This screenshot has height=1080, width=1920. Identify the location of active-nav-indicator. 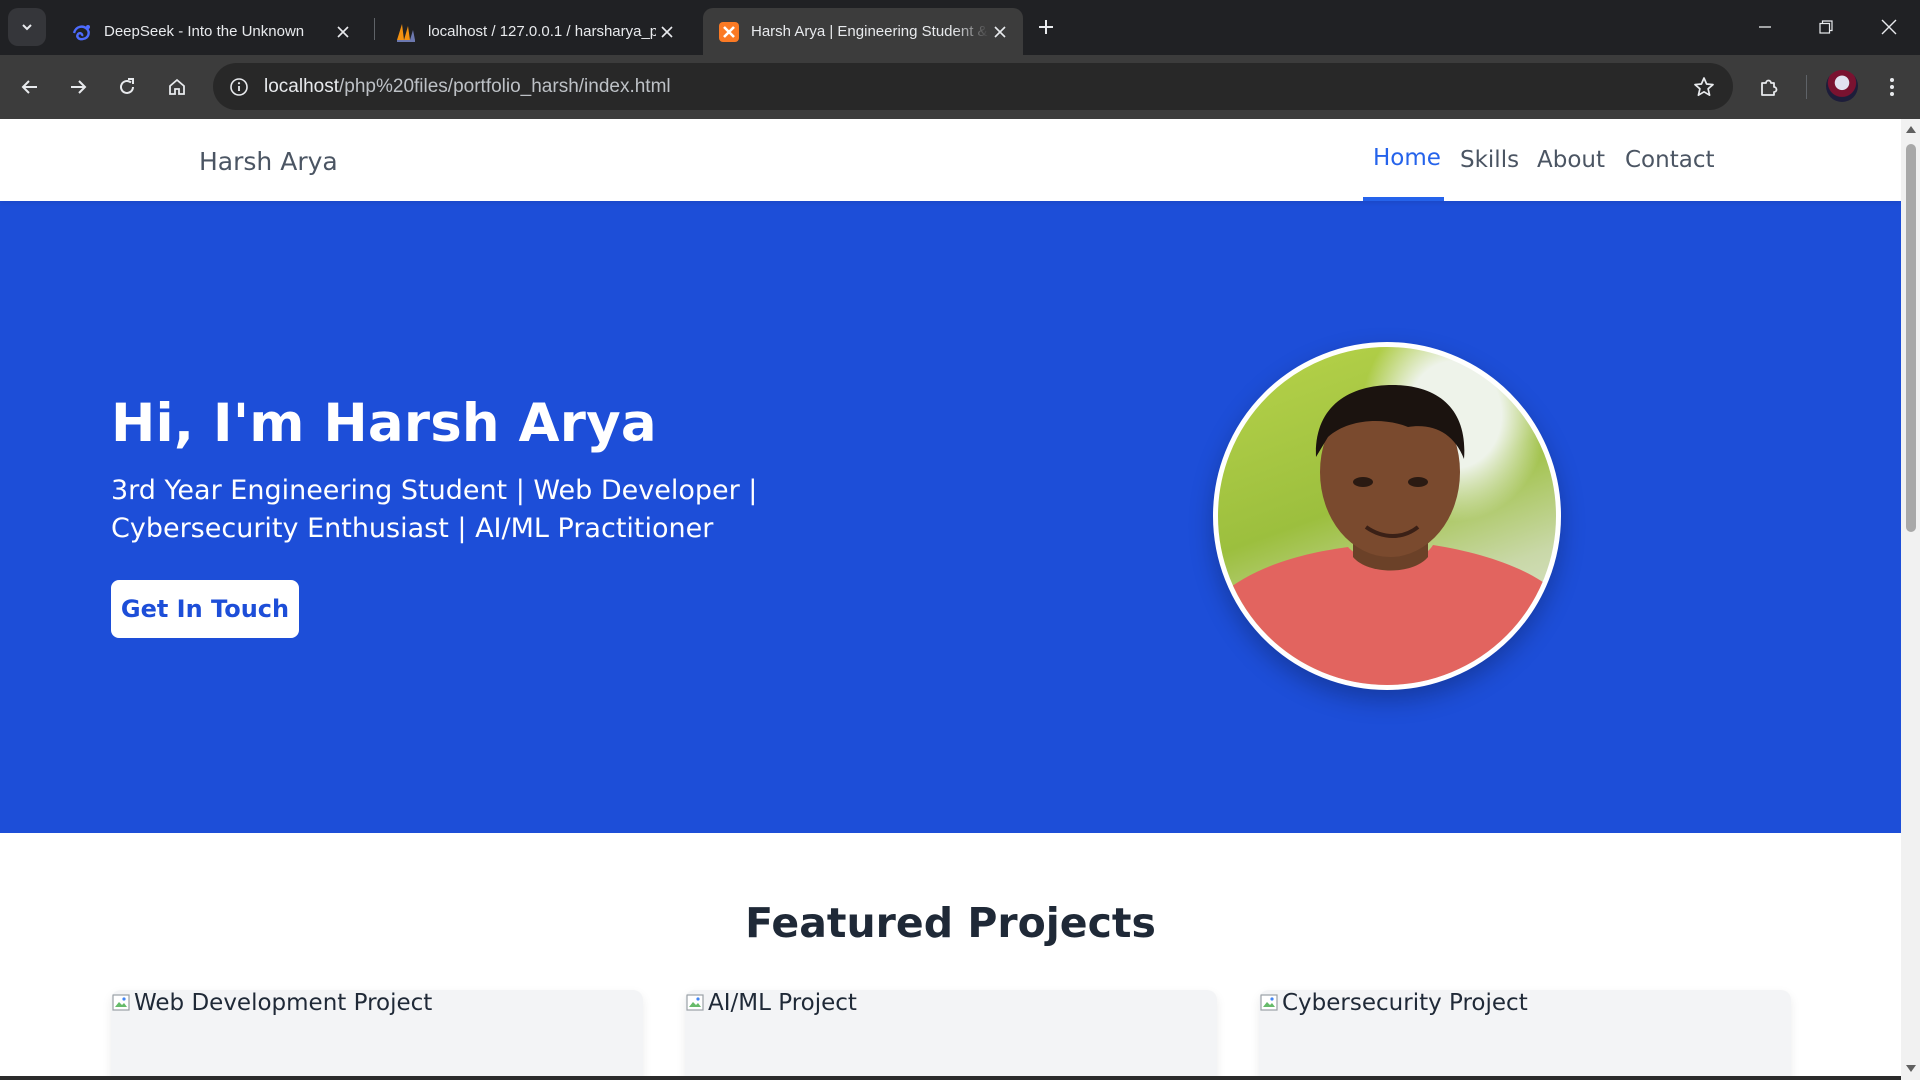
(1403, 199).